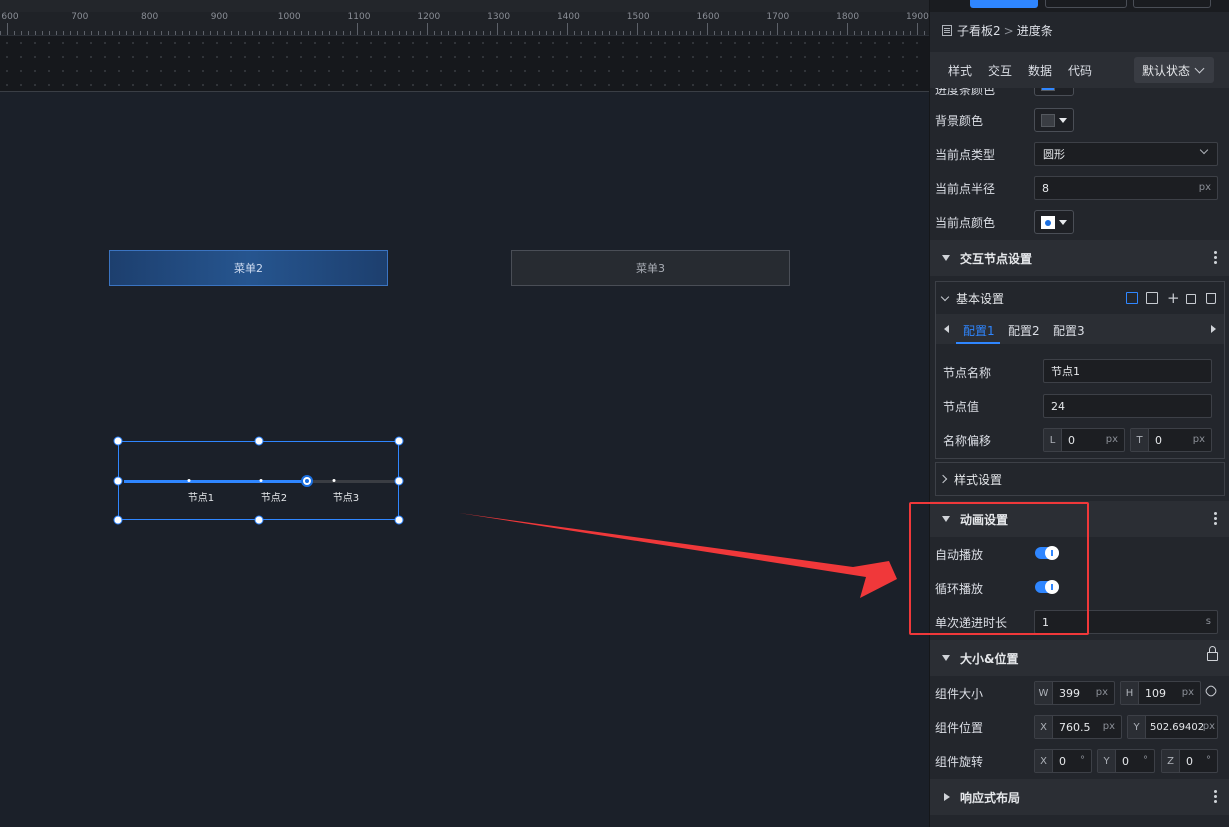 This screenshot has width=1229, height=827. Describe the element at coordinates (1212, 653) in the screenshot. I see `lock-icon` at that location.